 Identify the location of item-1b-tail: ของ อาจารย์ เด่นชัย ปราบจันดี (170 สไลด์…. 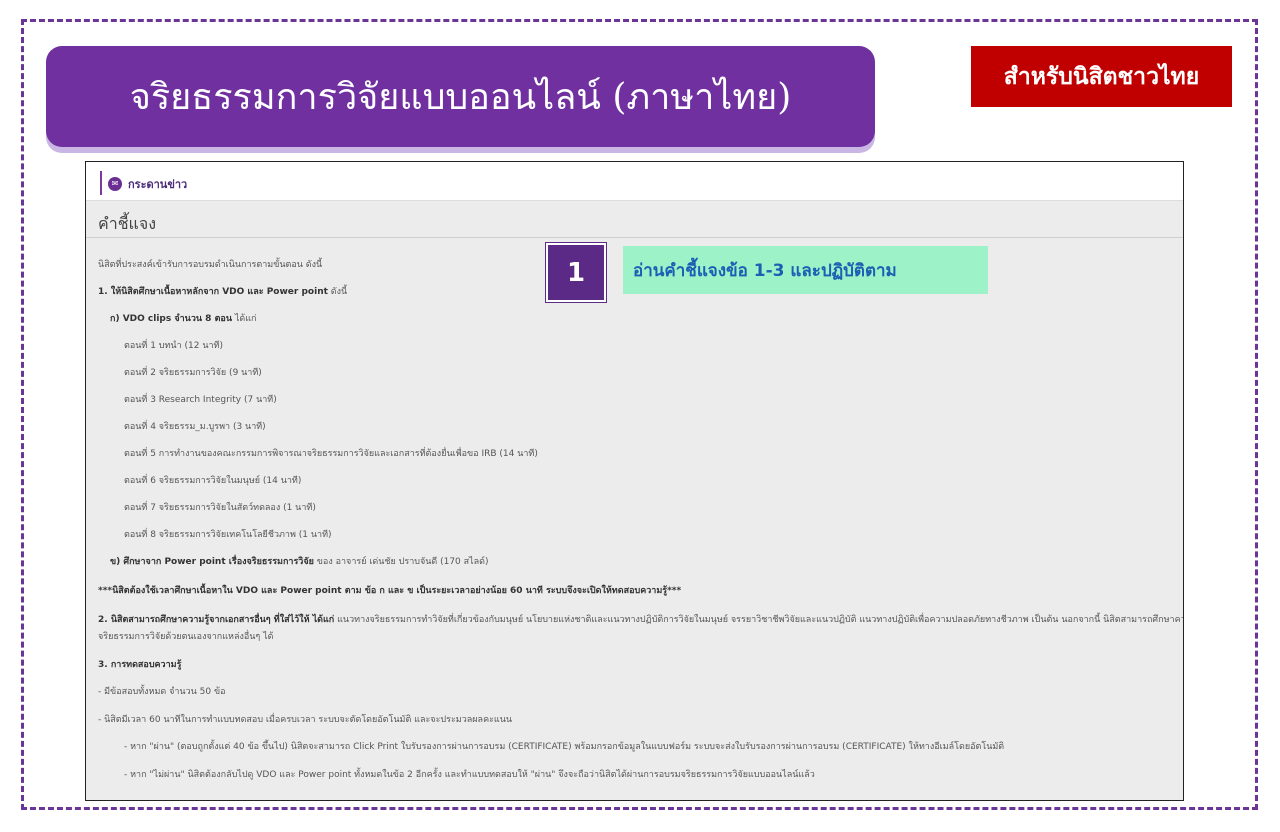
(401, 562).